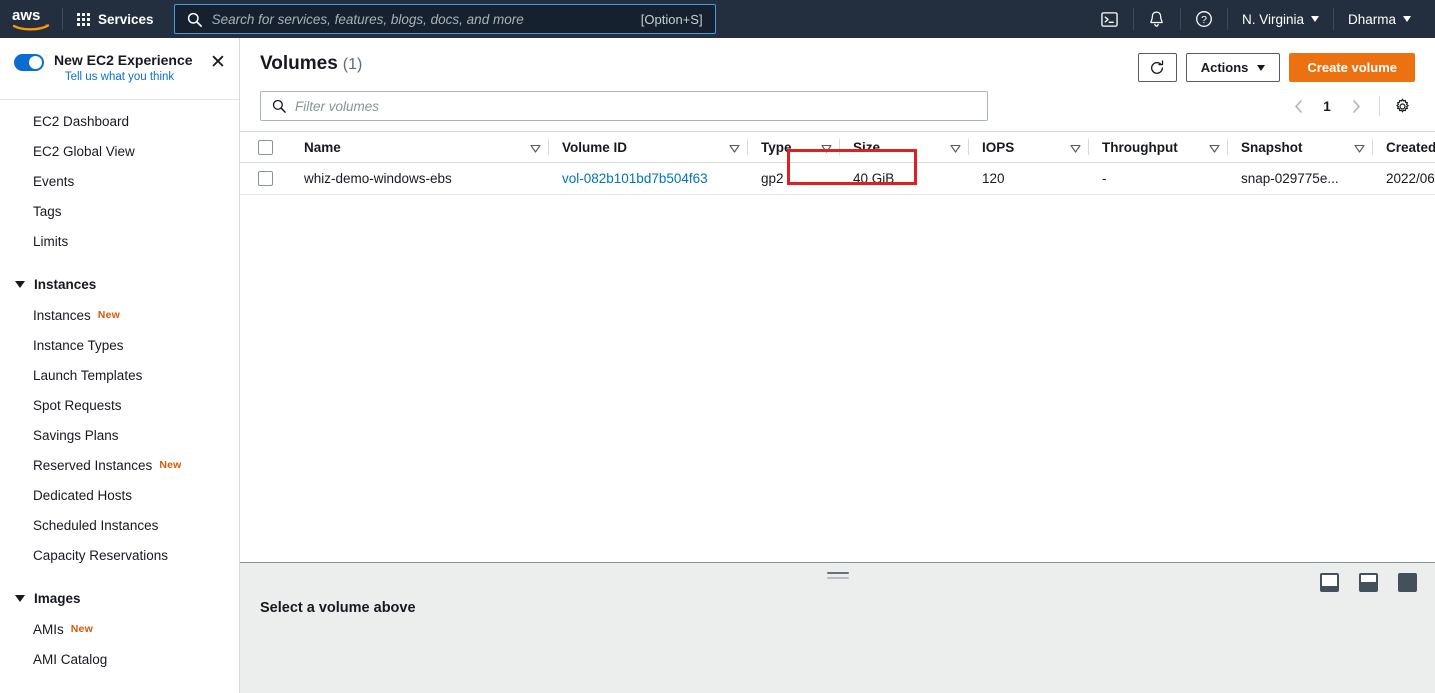  What do you see at coordinates (1327, 106) in the screenshot?
I see `page-number-1: 1` at bounding box center [1327, 106].